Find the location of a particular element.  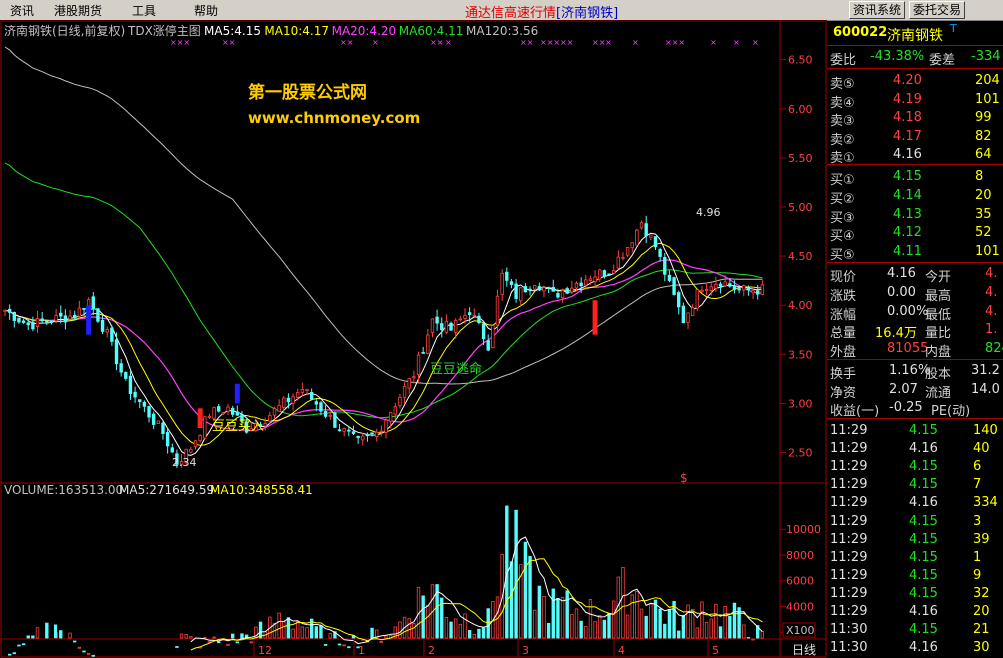

ask-row: 卖③ 4.18 99 is located at coordinates (915, 119).